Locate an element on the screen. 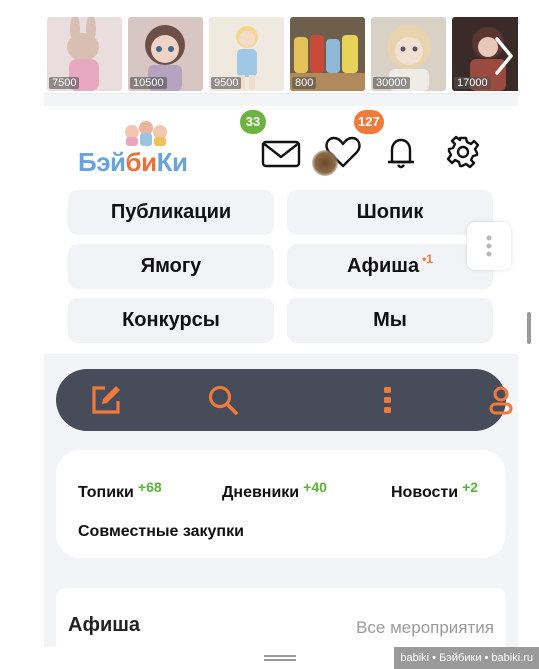  site-logo: БэйбиКи is located at coordinates (146, 148).